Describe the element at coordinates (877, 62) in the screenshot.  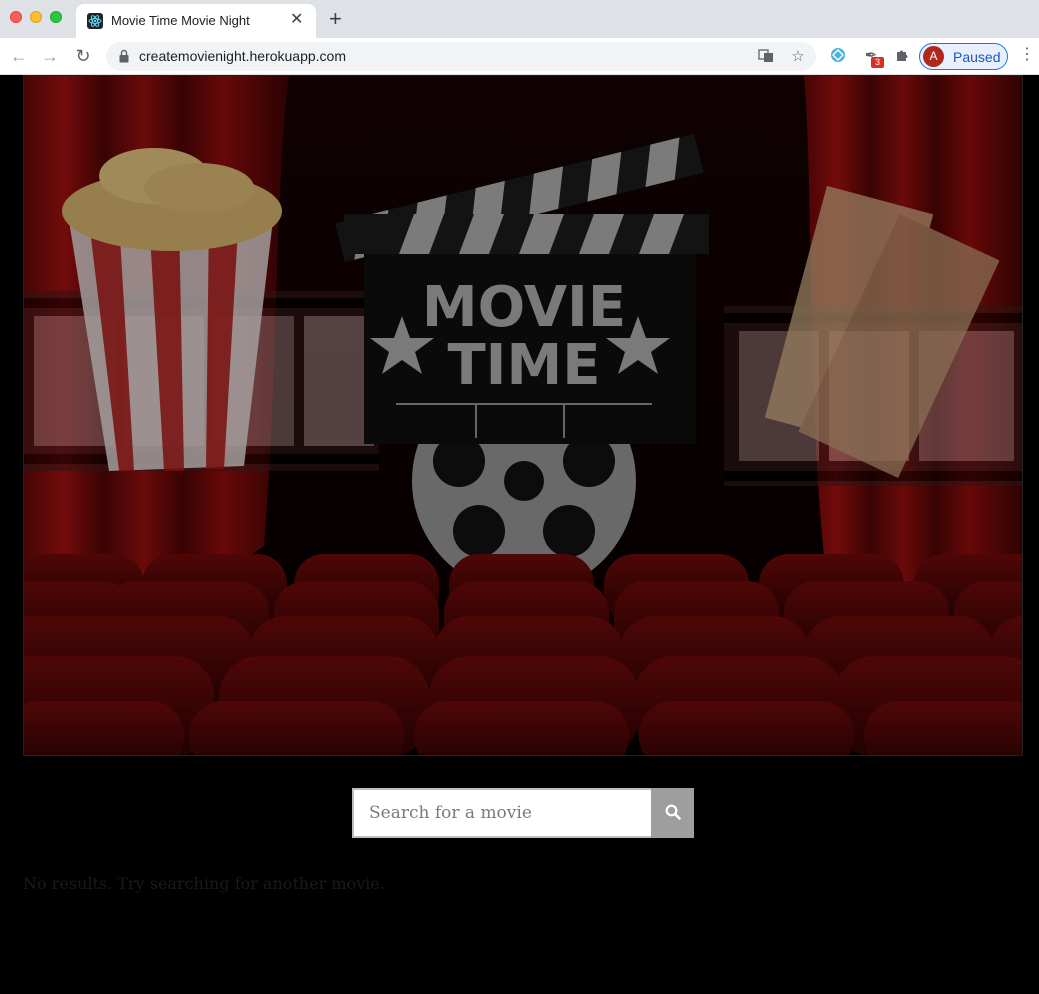
I see `extension-badge: 3` at that location.